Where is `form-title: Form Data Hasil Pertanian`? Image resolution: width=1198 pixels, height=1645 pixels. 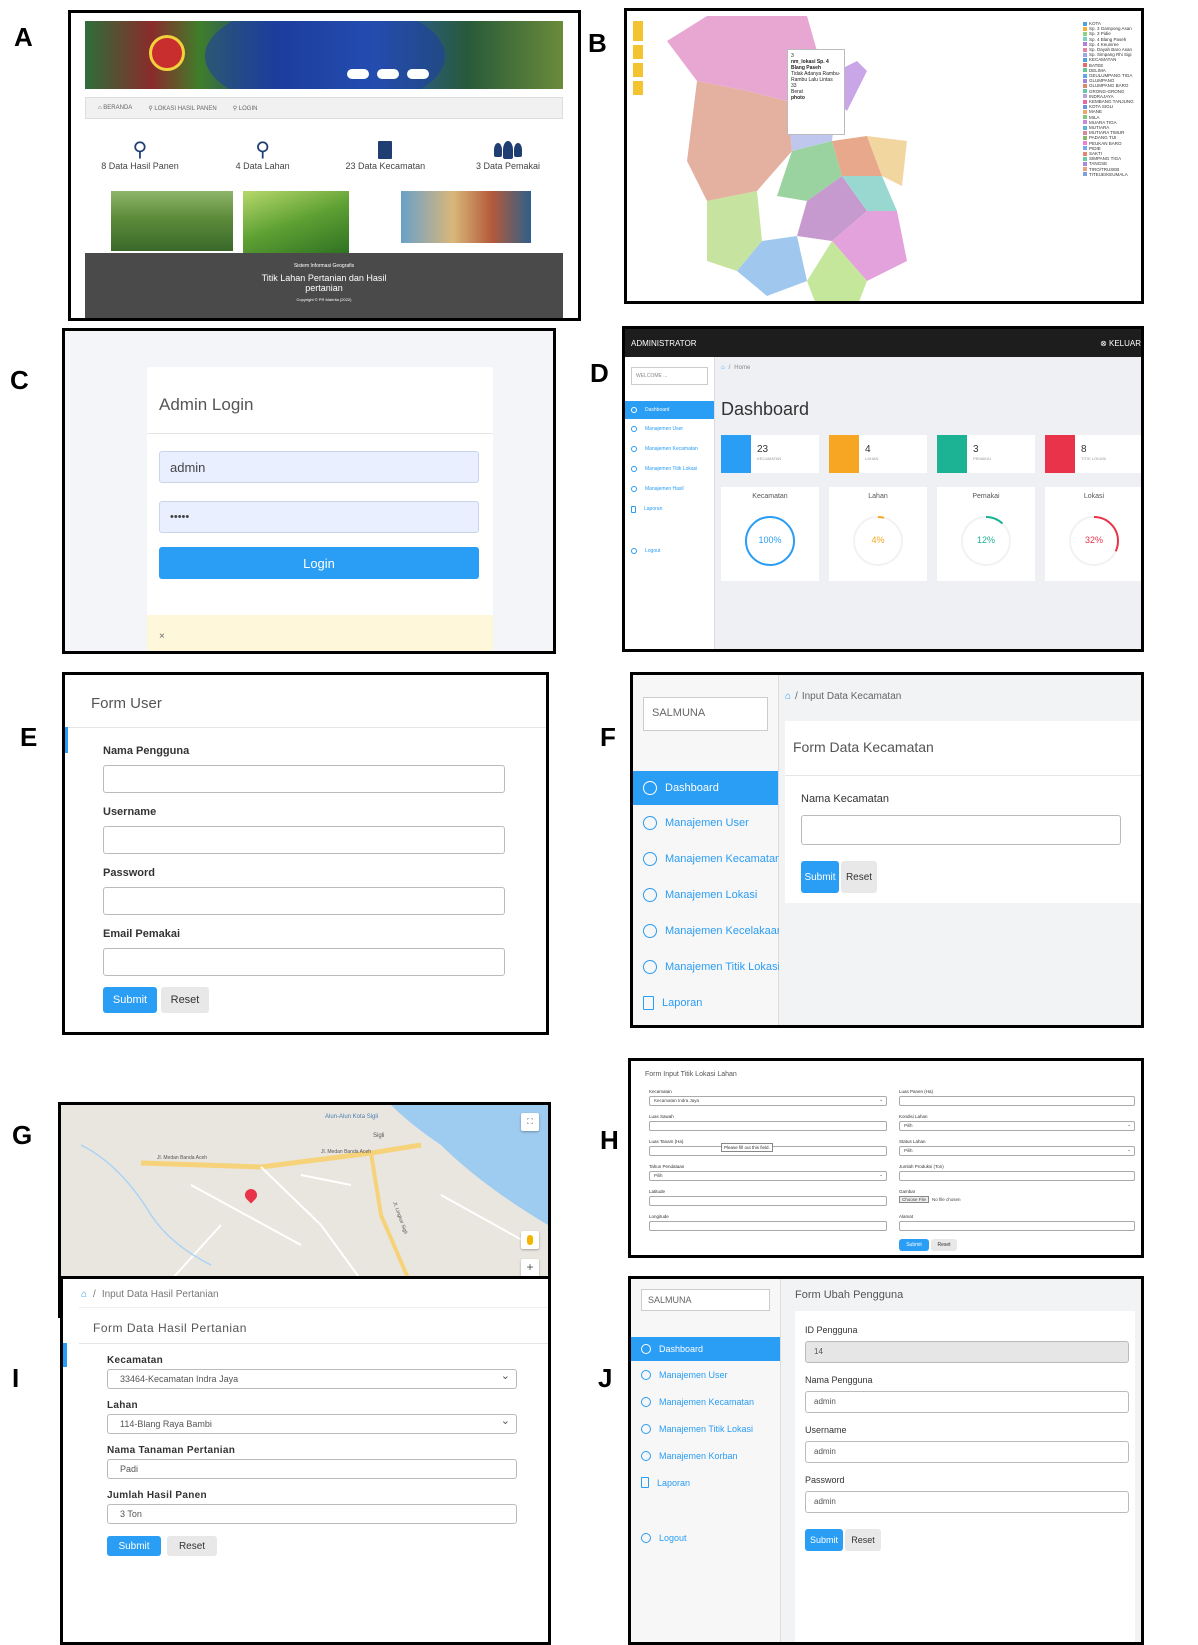
form-title: Form Data Hasil Pertanian is located at coordinates (170, 1328).